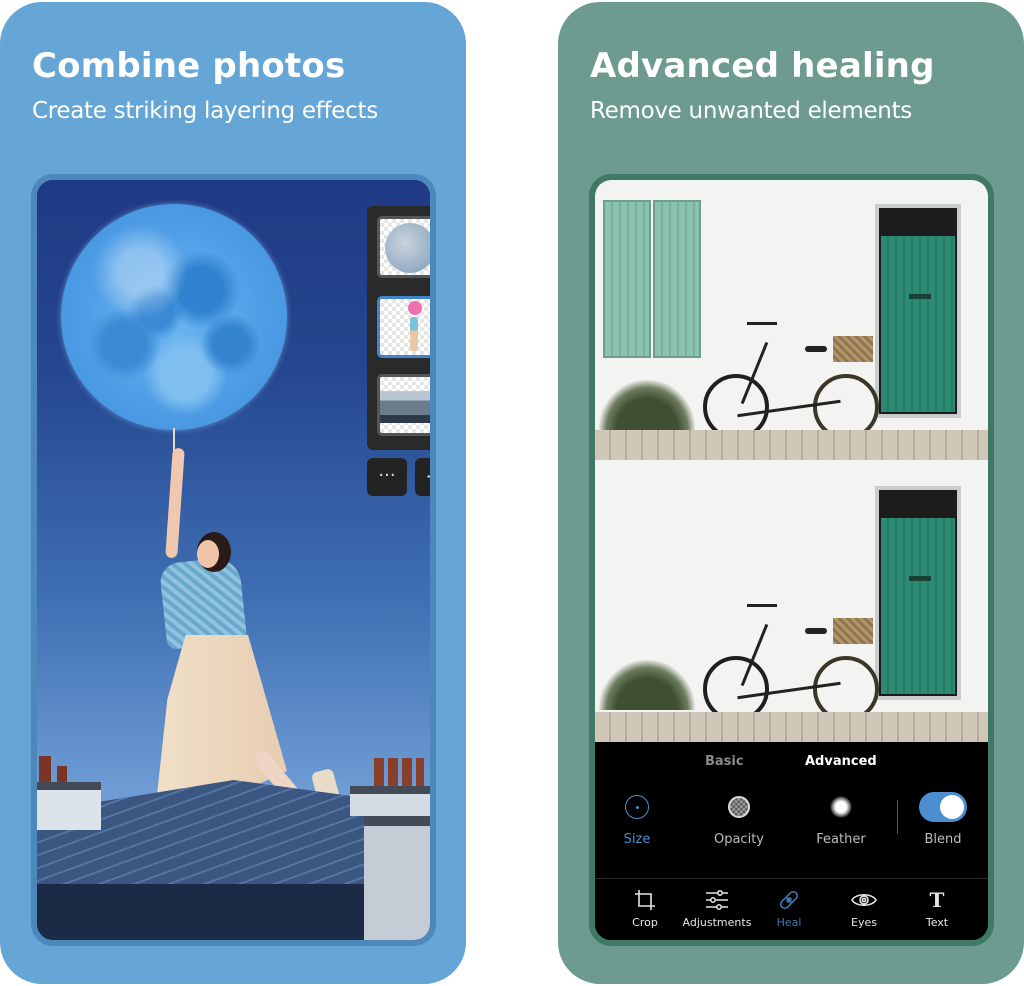  Describe the element at coordinates (403, 327) in the screenshot. I see `layer-thumbnail-girl` at that location.